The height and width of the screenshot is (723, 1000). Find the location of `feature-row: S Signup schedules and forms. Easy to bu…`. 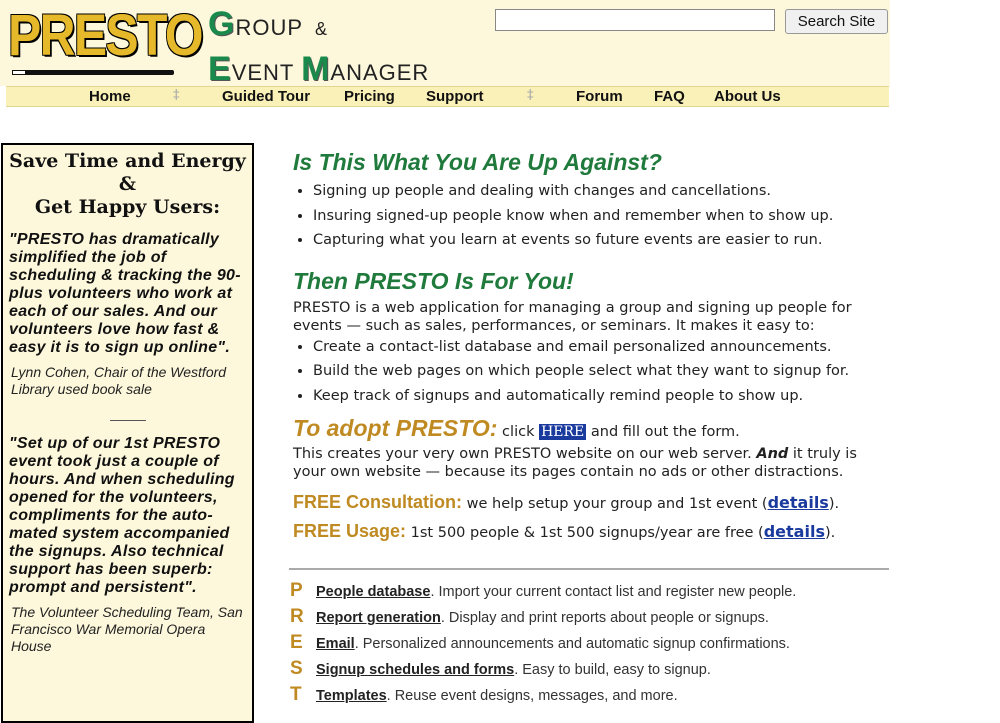

feature-row: S Signup schedules and forms. Easy to bu… is located at coordinates (590, 671).